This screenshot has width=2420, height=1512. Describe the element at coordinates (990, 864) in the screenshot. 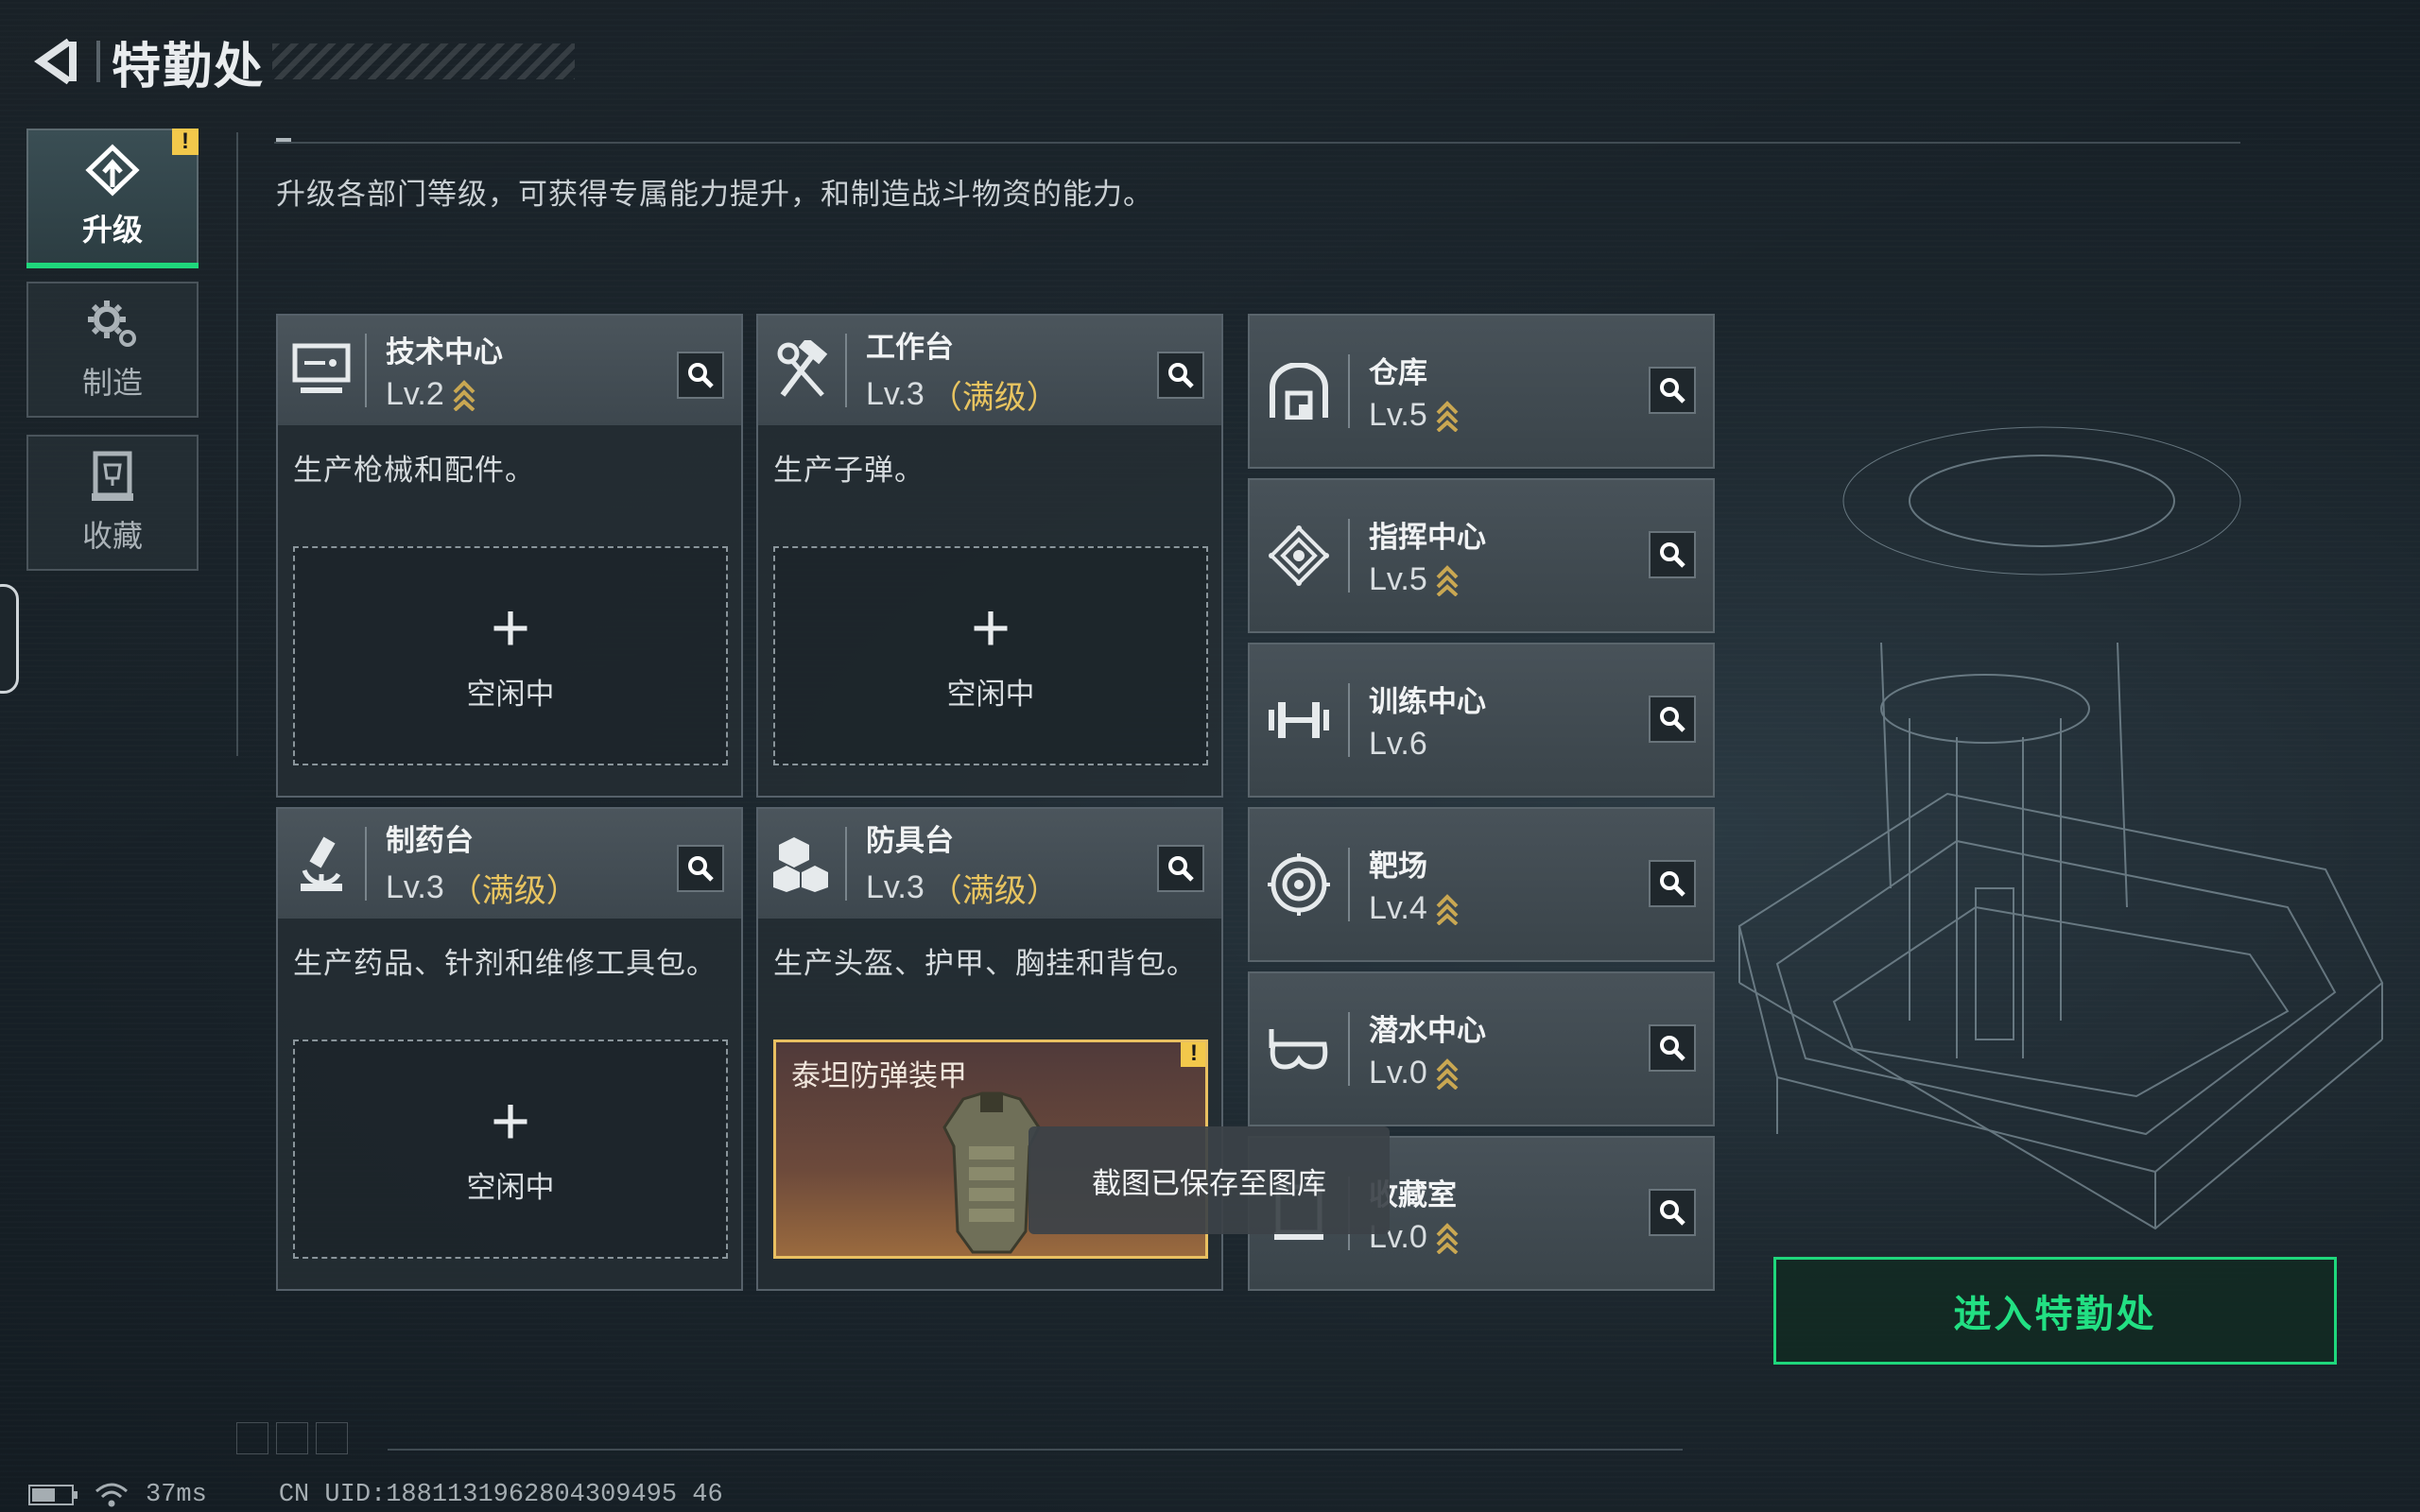

I see `card-header: 防具台 Lv.3 （满级）` at that location.